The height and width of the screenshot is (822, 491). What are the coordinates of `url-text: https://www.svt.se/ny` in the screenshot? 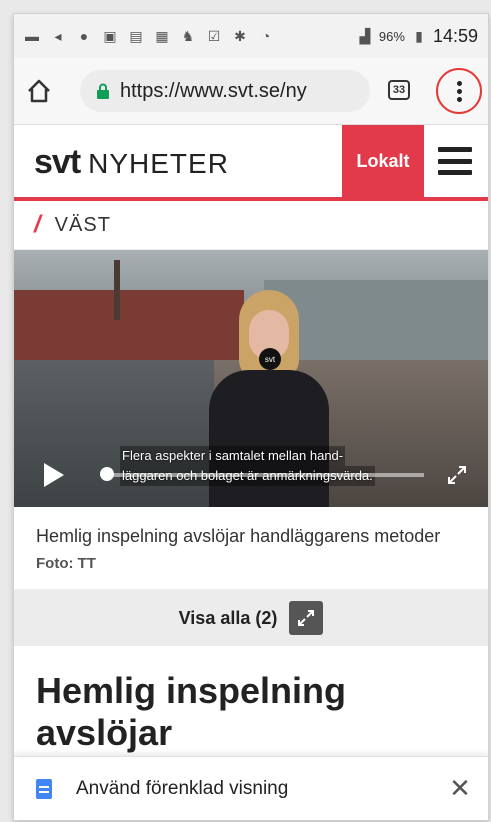 It's located at (213, 90).